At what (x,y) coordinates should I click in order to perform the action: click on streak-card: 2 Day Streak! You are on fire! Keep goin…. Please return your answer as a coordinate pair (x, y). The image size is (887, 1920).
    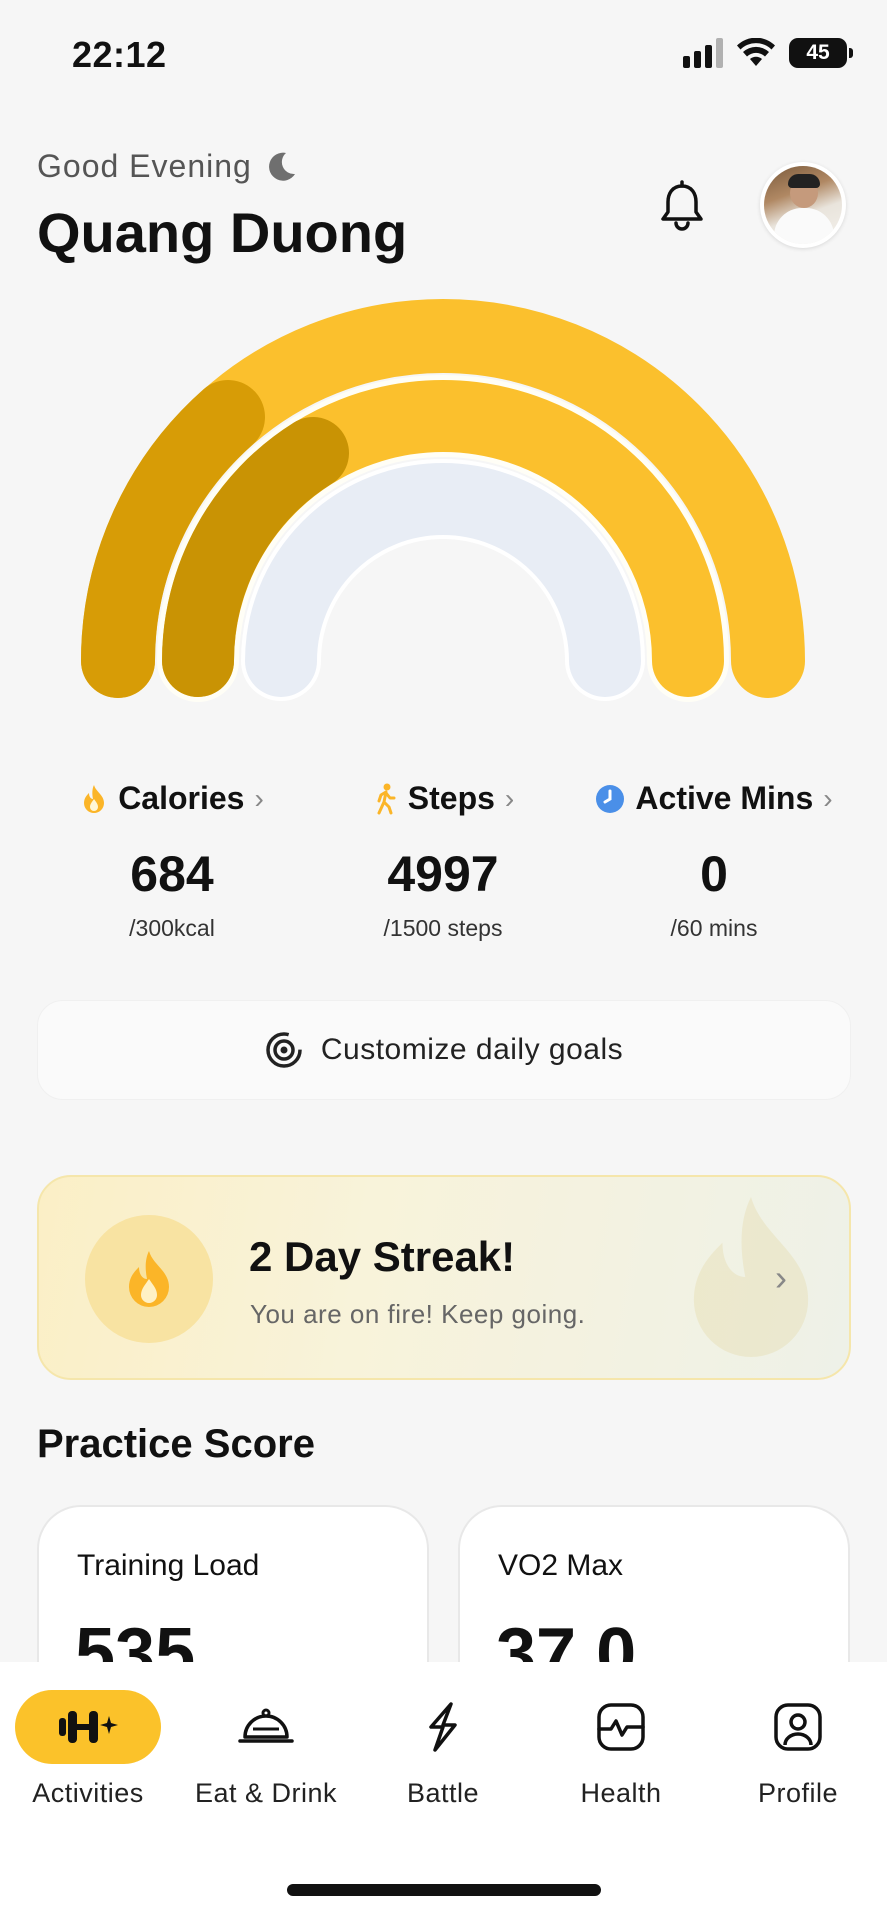
    Looking at the image, I should click on (444, 1277).